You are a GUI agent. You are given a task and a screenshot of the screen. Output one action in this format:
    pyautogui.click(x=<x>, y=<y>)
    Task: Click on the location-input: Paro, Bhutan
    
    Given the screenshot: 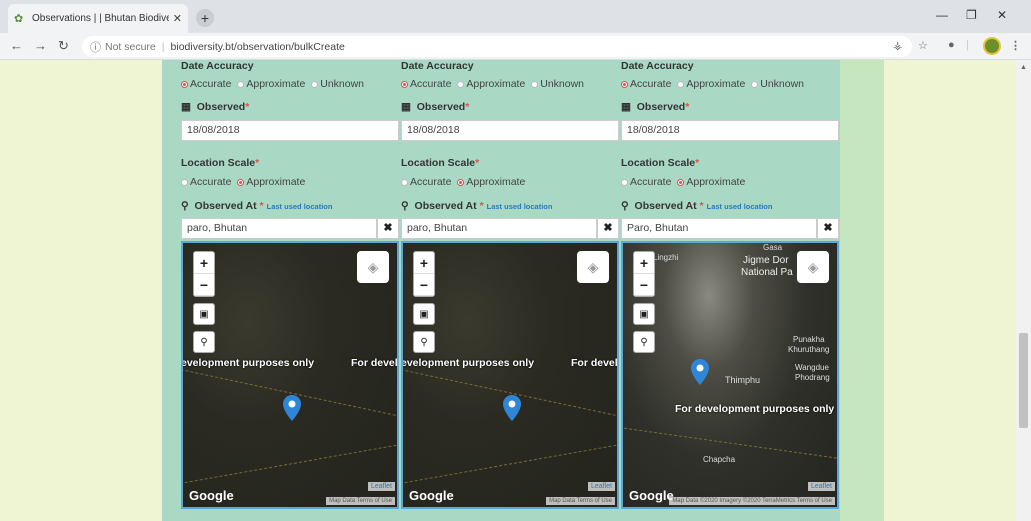 What is the action you would take?
    pyautogui.click(x=719, y=228)
    